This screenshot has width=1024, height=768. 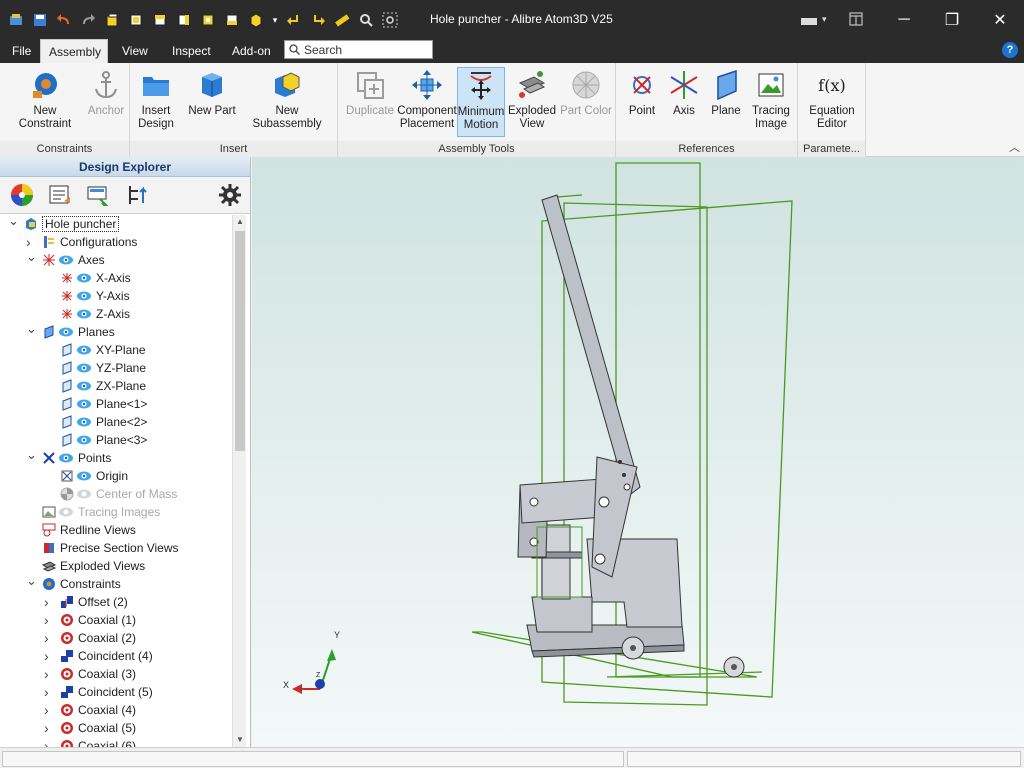 I want to click on tree-item-axes: ⌄ Axes, so click(x=116, y=258).